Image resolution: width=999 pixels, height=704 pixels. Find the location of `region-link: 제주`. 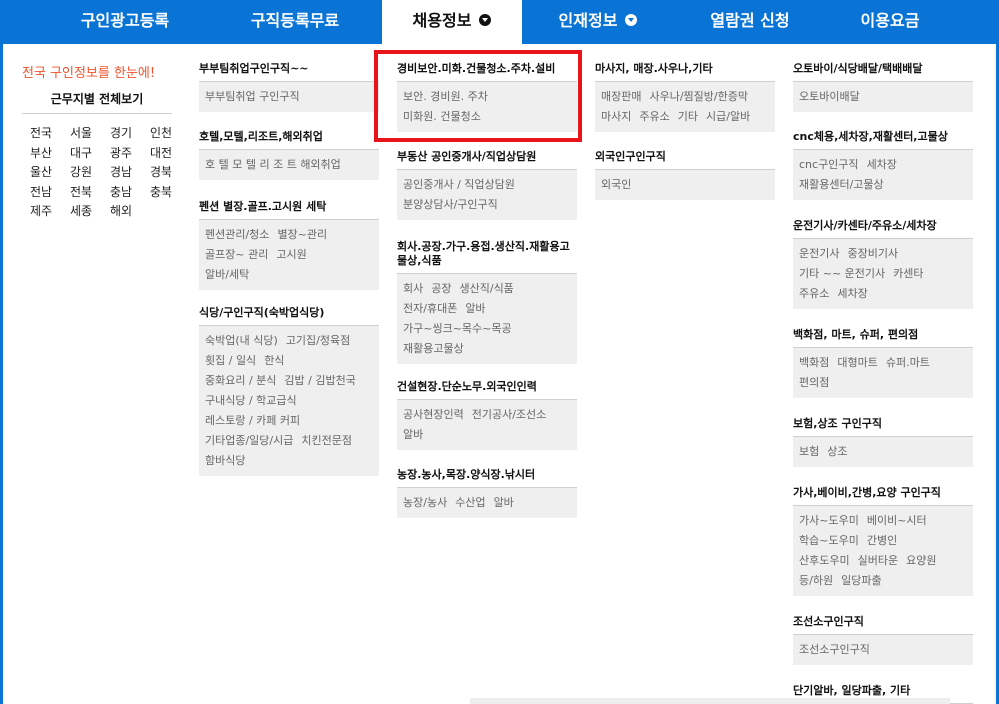

region-link: 제주 is located at coordinates (41, 210).